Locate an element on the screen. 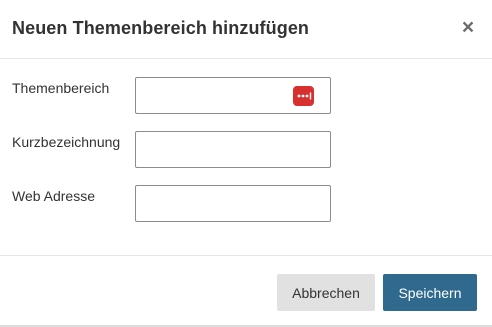 This screenshot has width=492, height=327. password-manager-icon is located at coordinates (303, 96).